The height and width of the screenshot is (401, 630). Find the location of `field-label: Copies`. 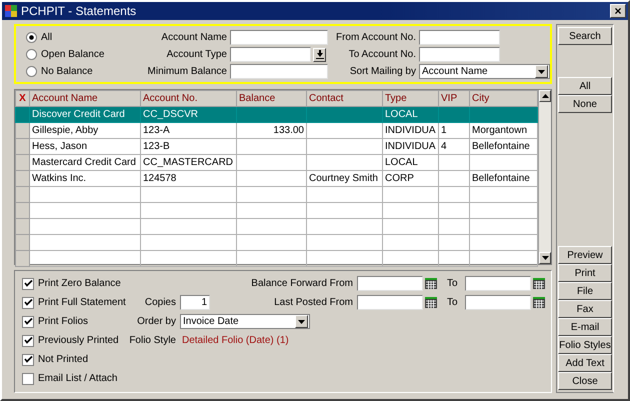

field-label: Copies is located at coordinates (160, 302).